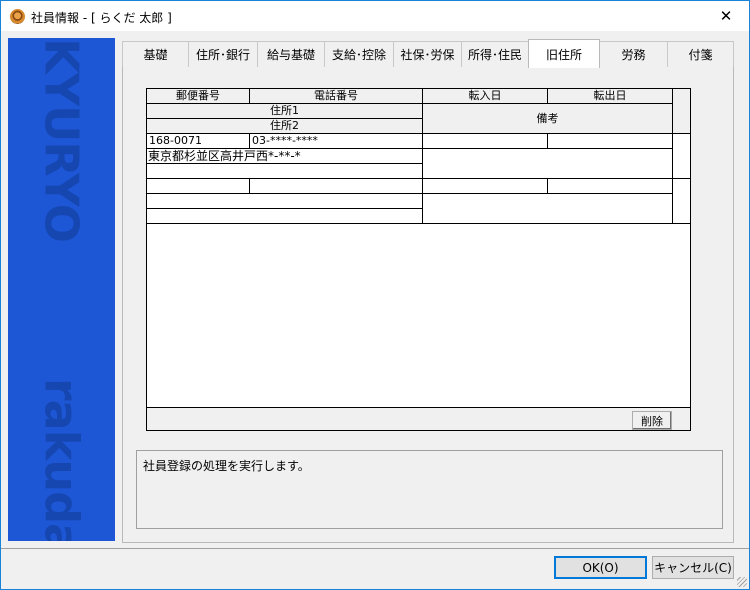 This screenshot has width=750, height=590. What do you see at coordinates (564, 53) in the screenshot?
I see `tab-former-address: 旧住所` at bounding box center [564, 53].